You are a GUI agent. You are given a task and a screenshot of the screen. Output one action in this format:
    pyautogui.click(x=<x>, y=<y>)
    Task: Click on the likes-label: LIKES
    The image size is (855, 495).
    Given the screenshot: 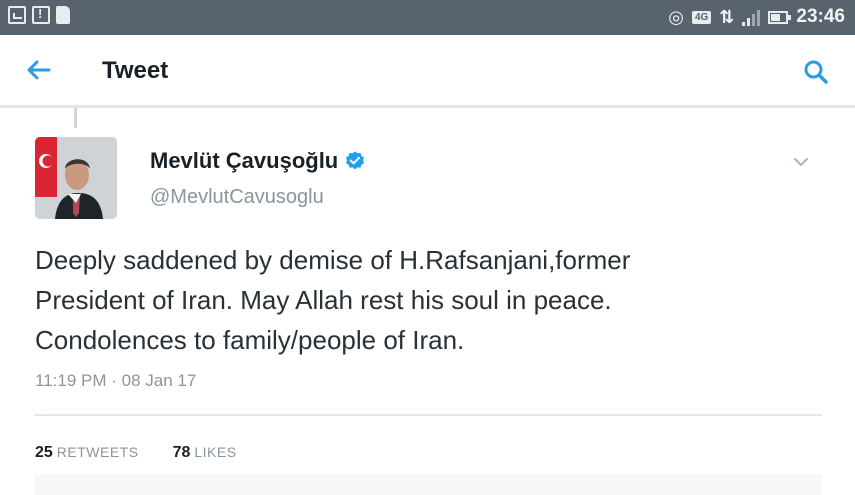 What is the action you would take?
    pyautogui.click(x=215, y=452)
    